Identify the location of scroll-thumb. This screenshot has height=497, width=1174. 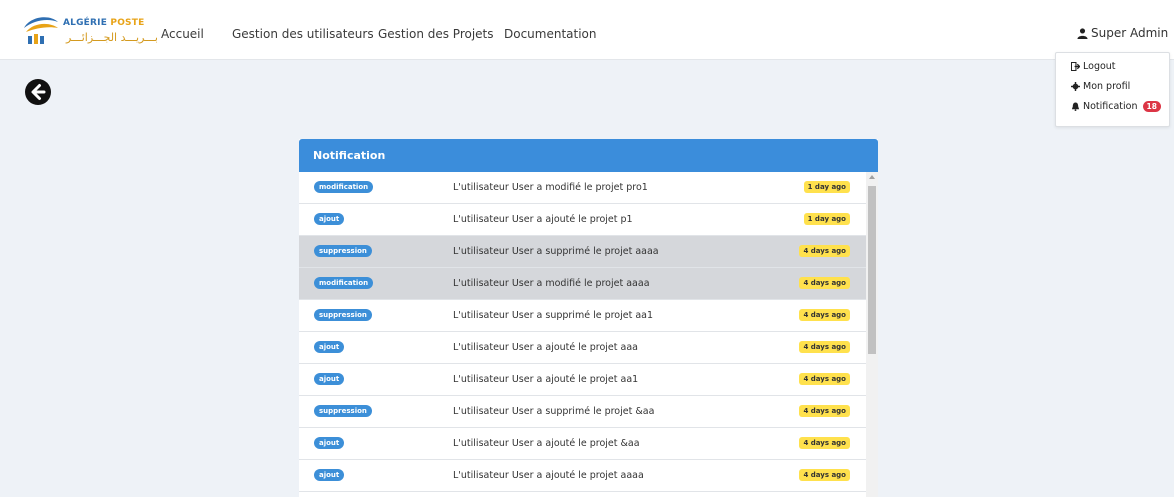
(872, 270).